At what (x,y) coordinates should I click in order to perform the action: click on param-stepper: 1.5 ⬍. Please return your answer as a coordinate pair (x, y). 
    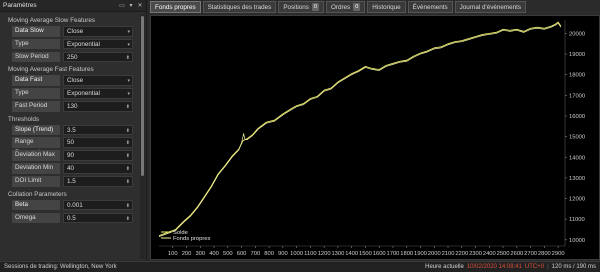
    Looking at the image, I should click on (98, 181).